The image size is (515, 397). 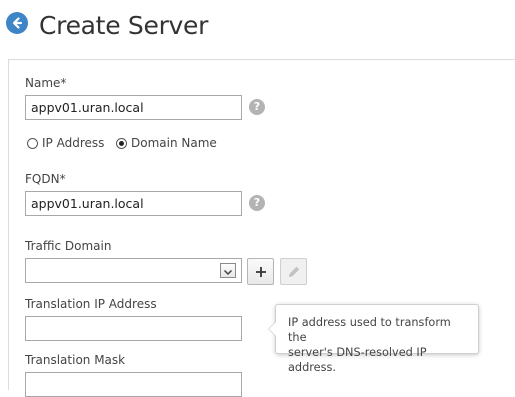 I want to click on tooltip-text-line2: server's DNS-resolved IP address., so click(x=357, y=360).